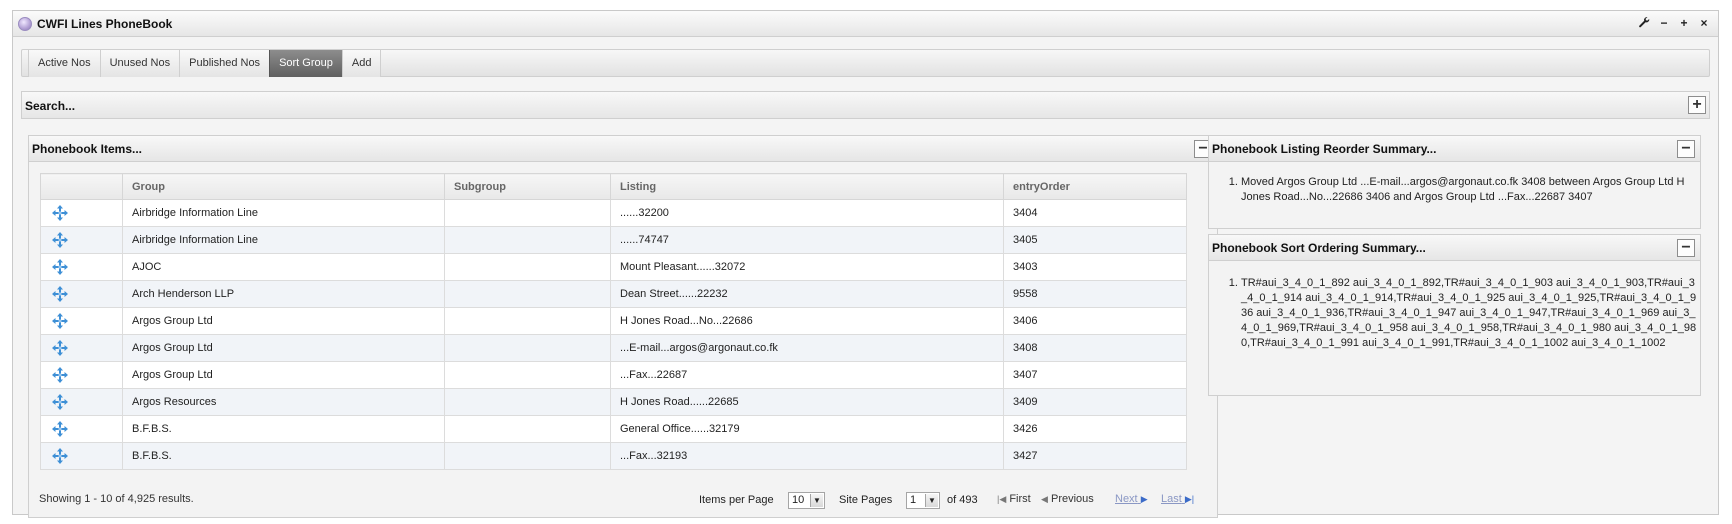  I want to click on listing-cell: ......32200, so click(807, 213).